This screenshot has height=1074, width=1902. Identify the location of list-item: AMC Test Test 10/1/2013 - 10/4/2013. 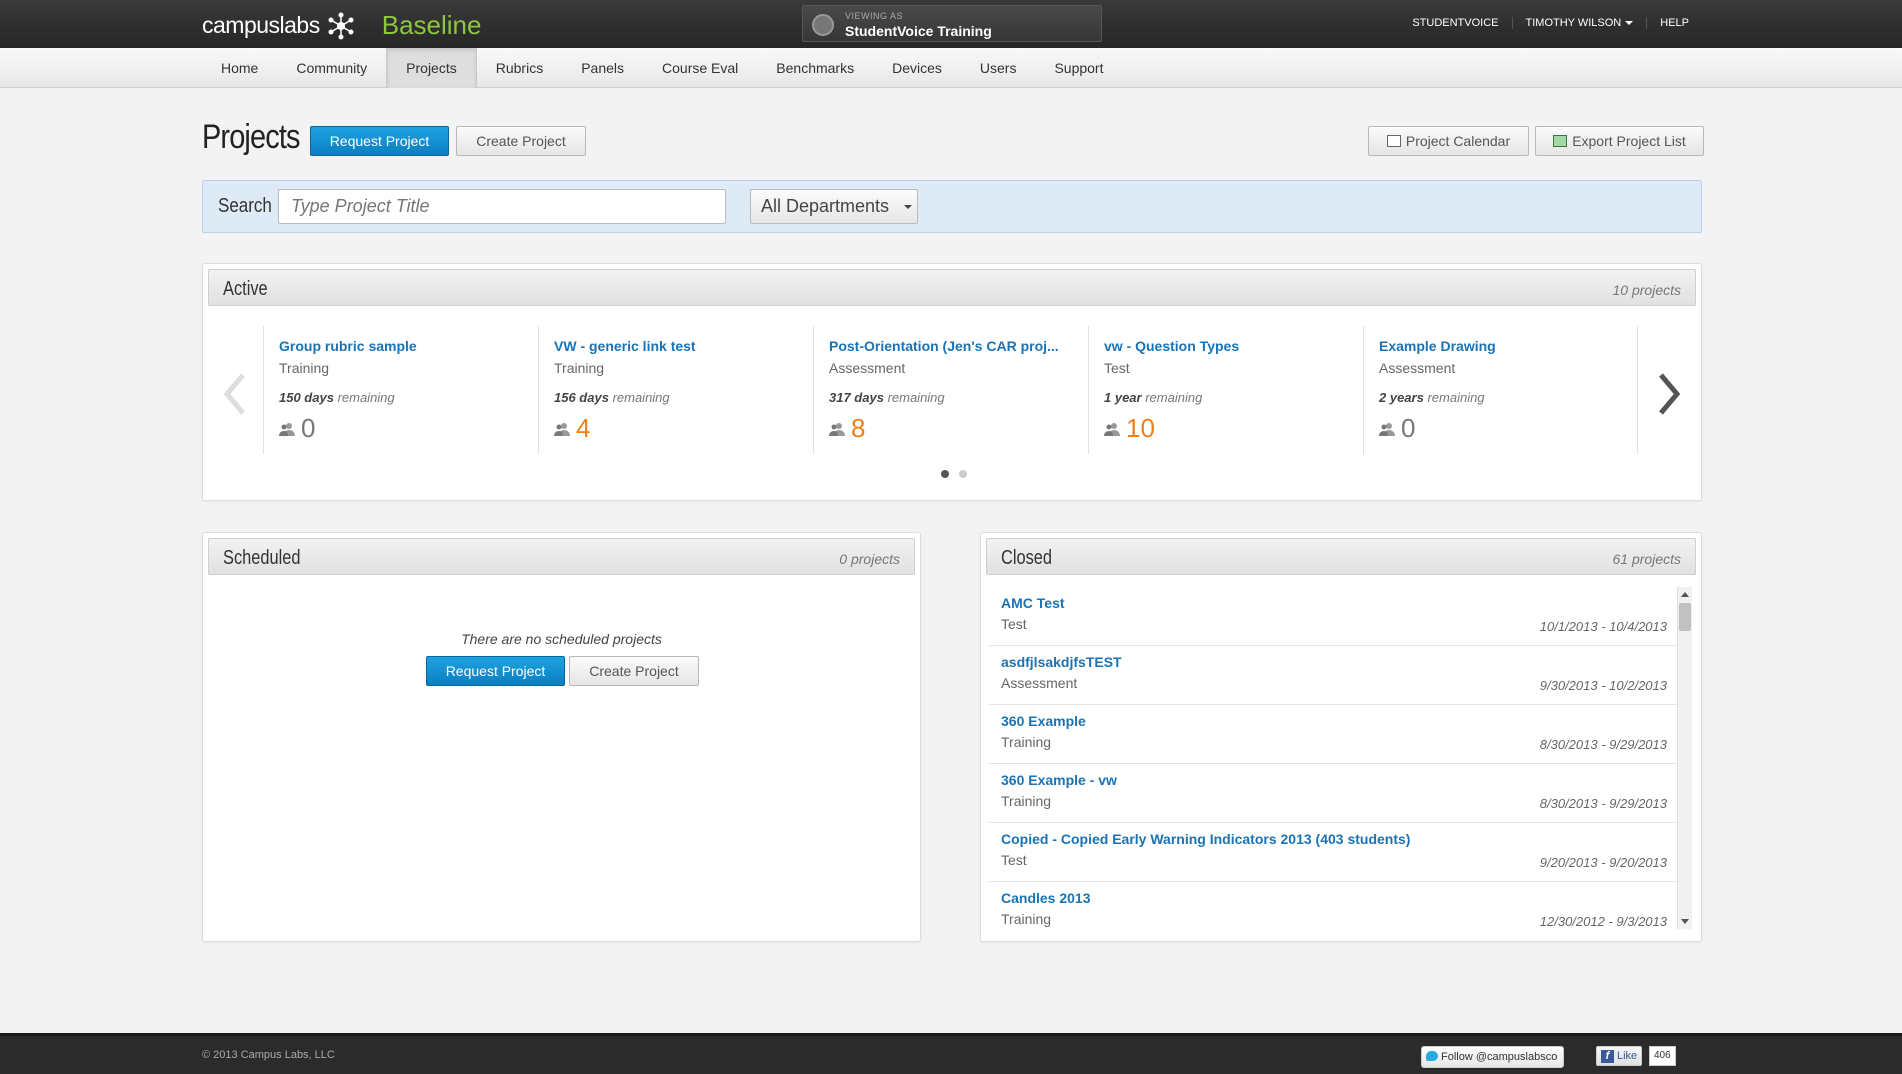
(1333, 616).